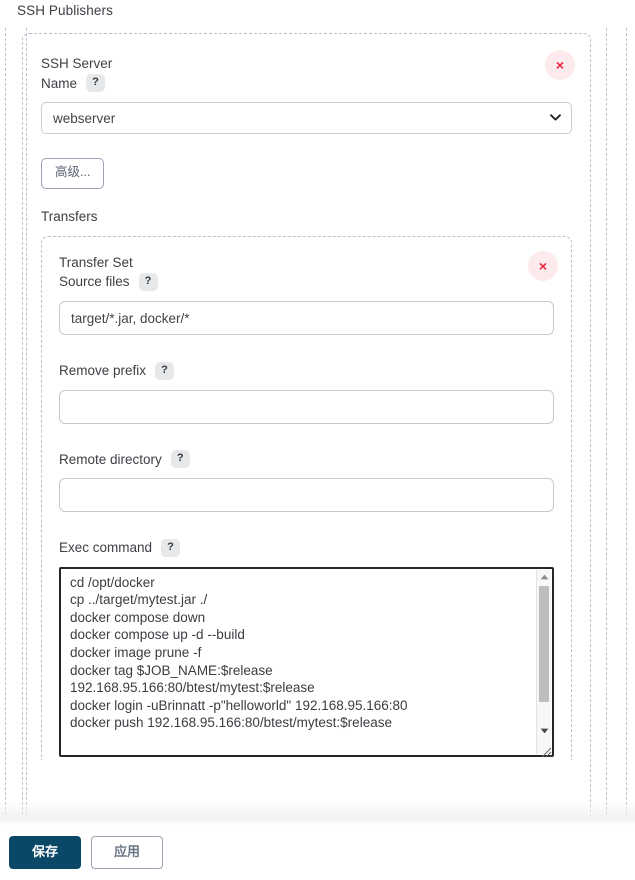 The height and width of the screenshot is (880, 635). I want to click on remove-prefix-input, so click(306, 406).